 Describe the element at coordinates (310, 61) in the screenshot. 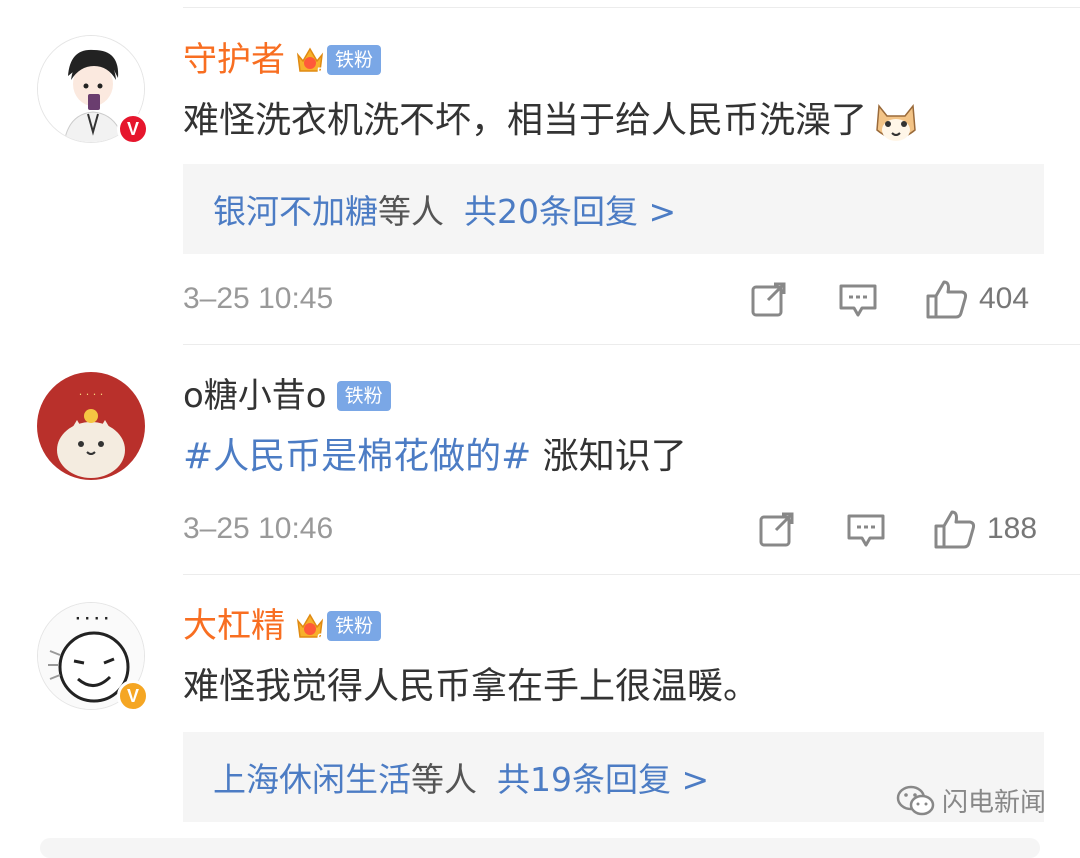

I see `crown-icon: 5` at that location.